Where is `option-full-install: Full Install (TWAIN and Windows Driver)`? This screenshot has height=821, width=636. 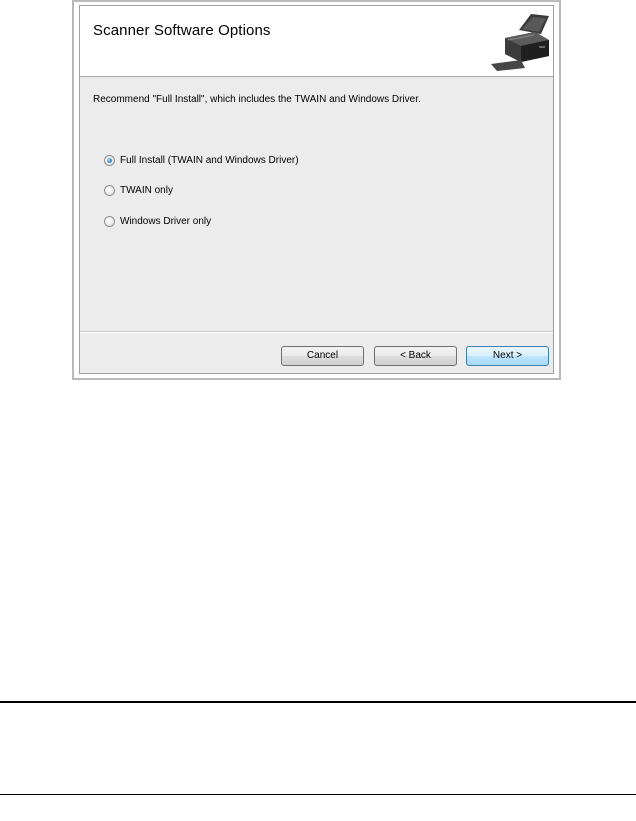
option-full-install: Full Install (TWAIN and Windows Driver) is located at coordinates (201, 160).